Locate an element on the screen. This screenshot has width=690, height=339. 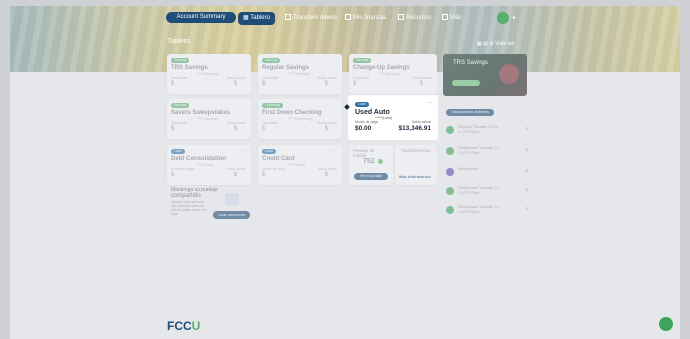
promo-button is located at coordinates (466, 83).